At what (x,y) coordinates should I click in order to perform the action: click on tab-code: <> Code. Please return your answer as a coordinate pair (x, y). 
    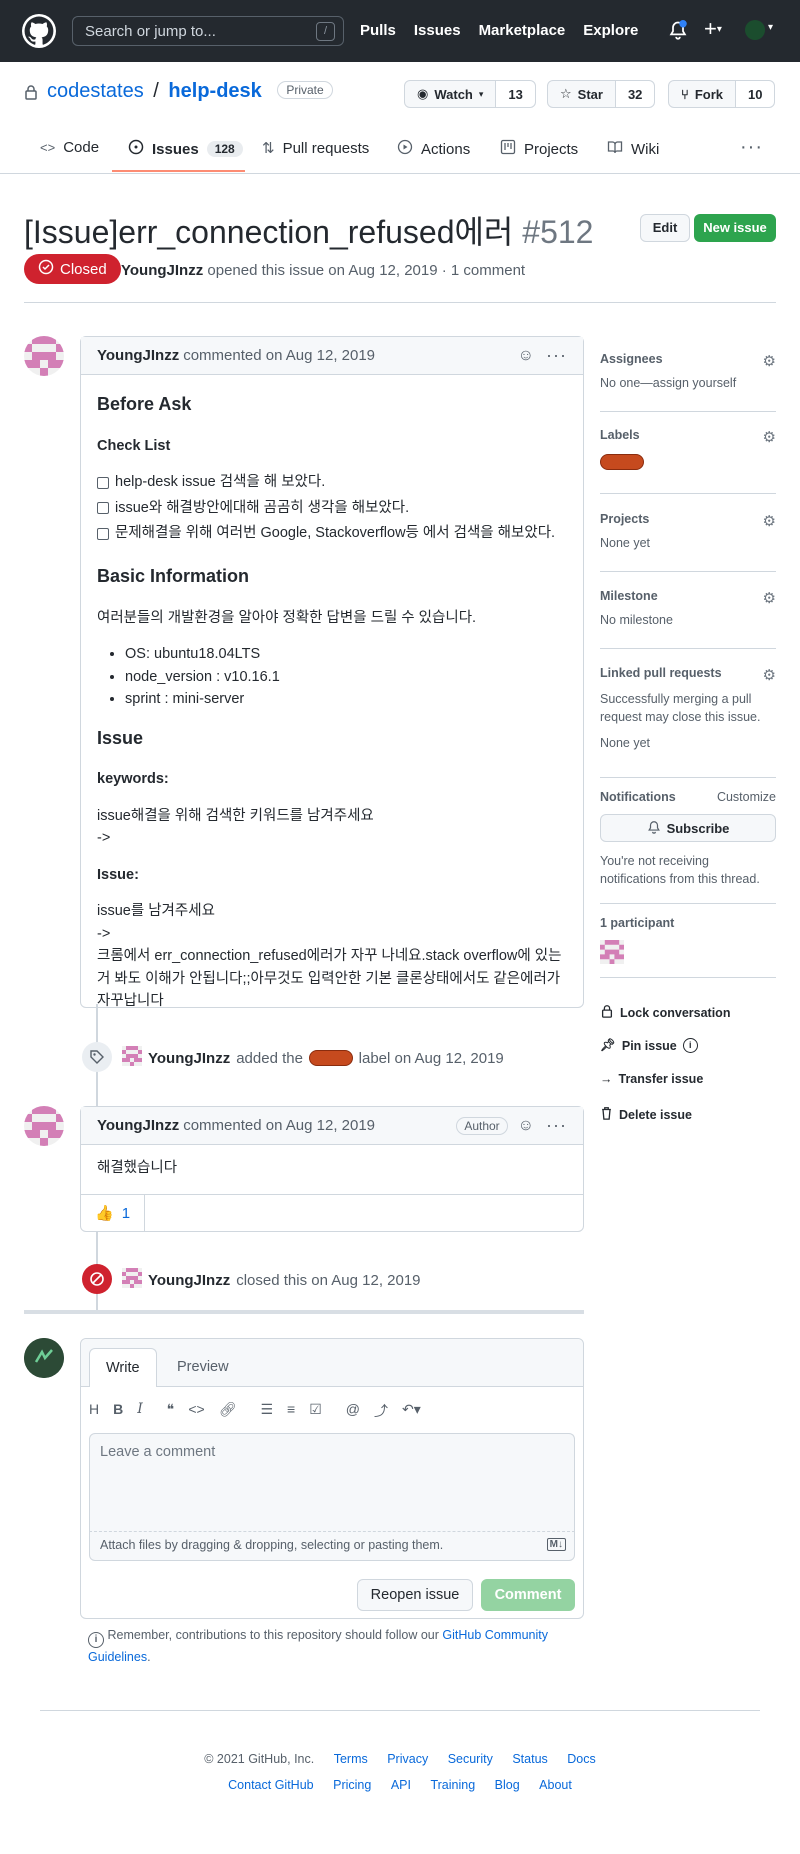
    Looking at the image, I should click on (69, 147).